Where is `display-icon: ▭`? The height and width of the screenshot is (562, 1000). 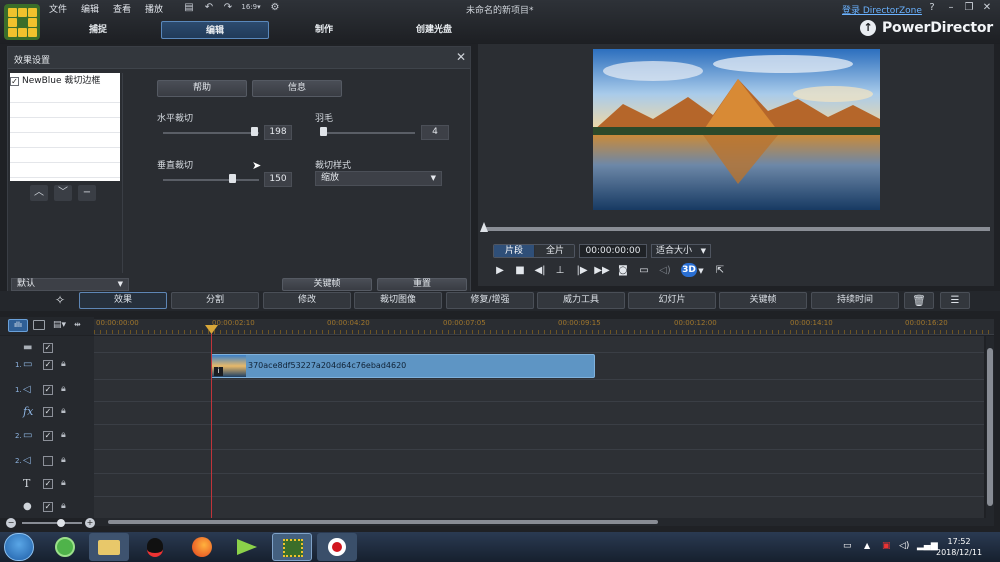 display-icon: ▭ is located at coordinates (644, 271).